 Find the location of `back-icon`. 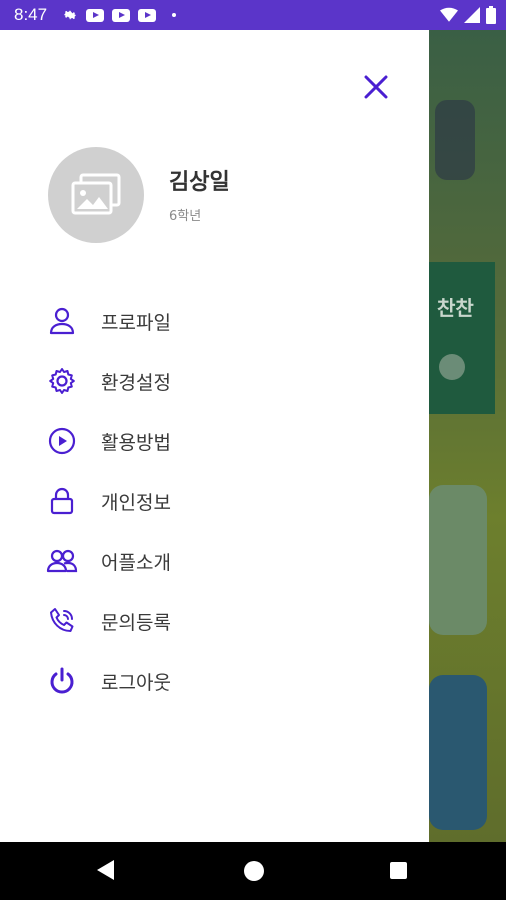

back-icon is located at coordinates (105, 870).